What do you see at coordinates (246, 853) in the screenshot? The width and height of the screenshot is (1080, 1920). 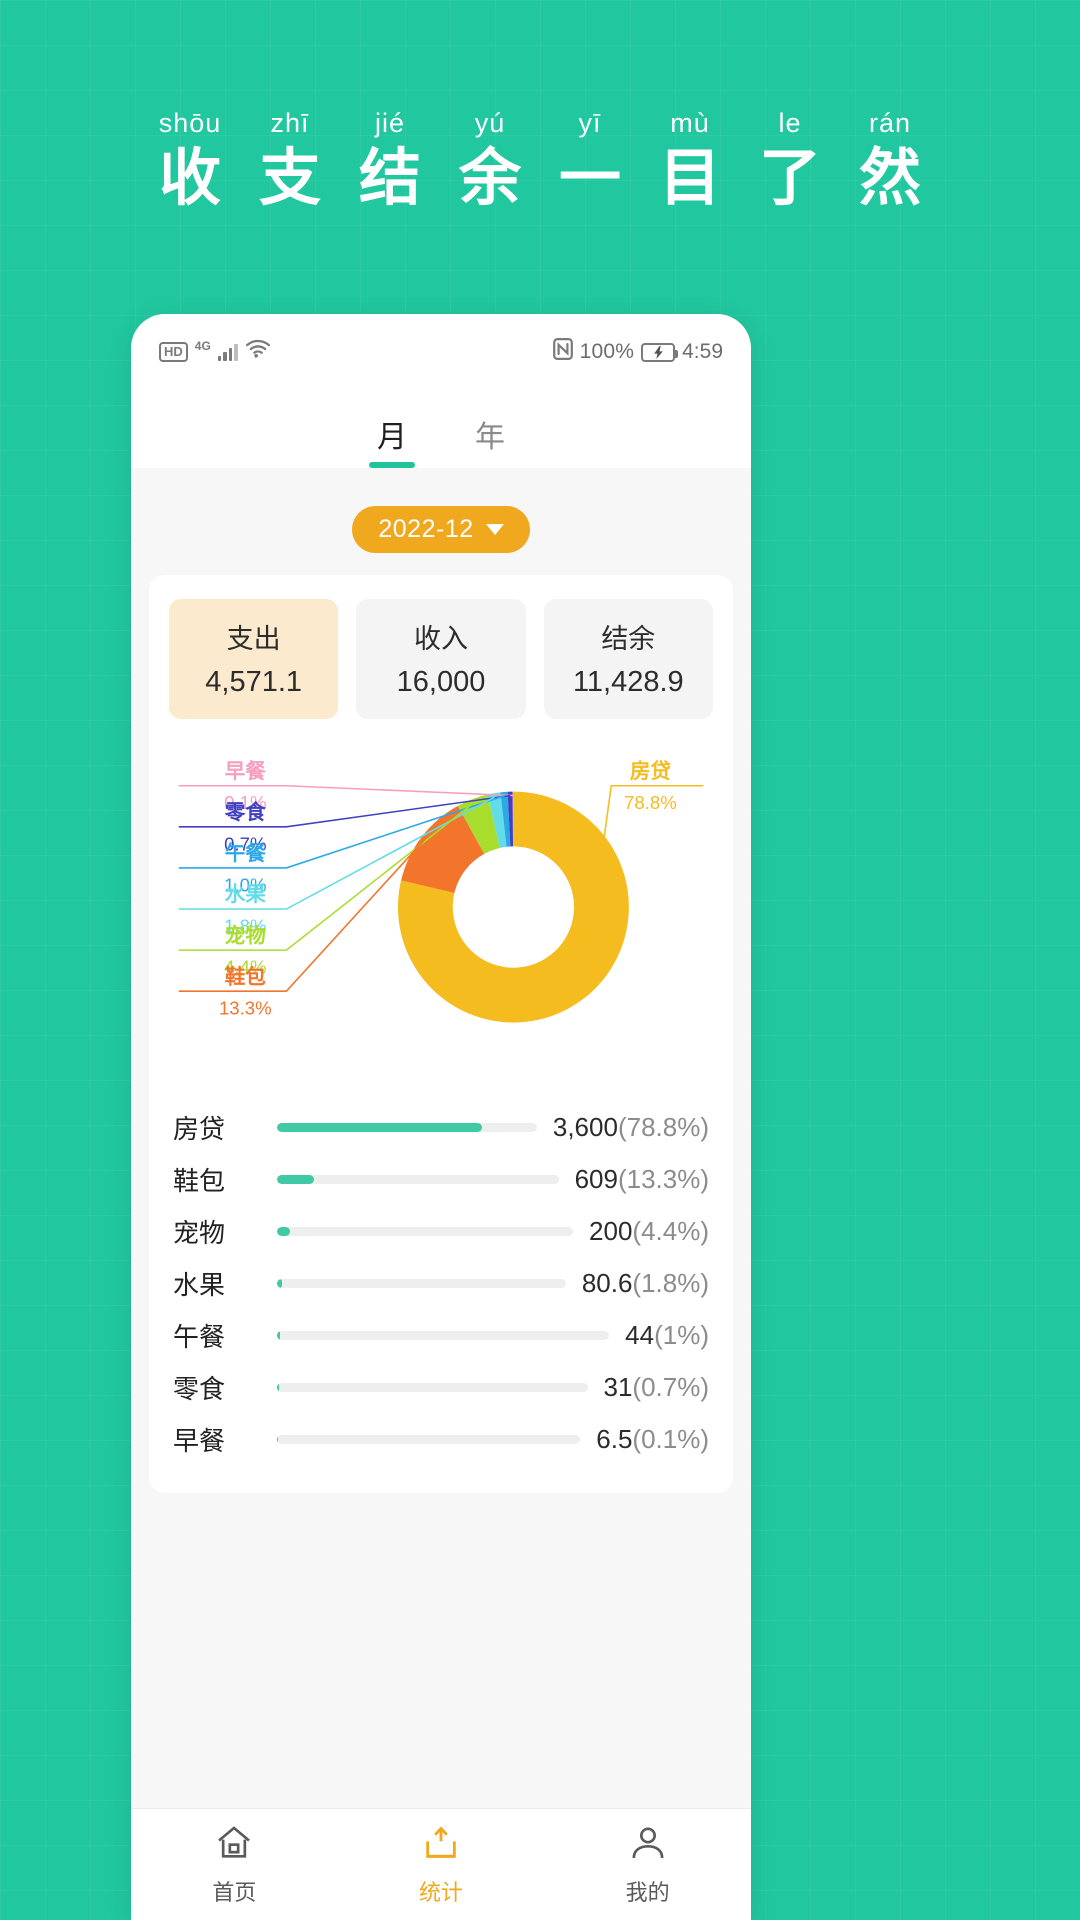 I see `donut-label: 午餐` at bounding box center [246, 853].